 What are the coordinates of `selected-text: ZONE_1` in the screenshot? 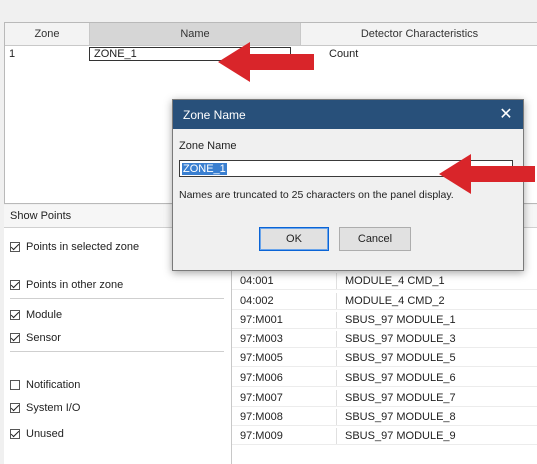 It's located at (204, 168).